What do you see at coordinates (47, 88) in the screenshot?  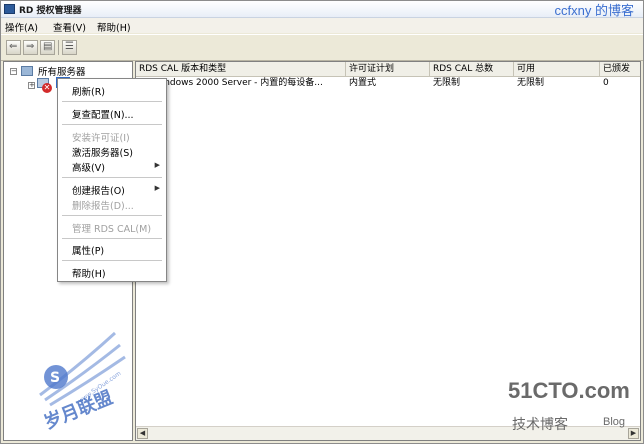 I see `error-status-icon: ✕` at bounding box center [47, 88].